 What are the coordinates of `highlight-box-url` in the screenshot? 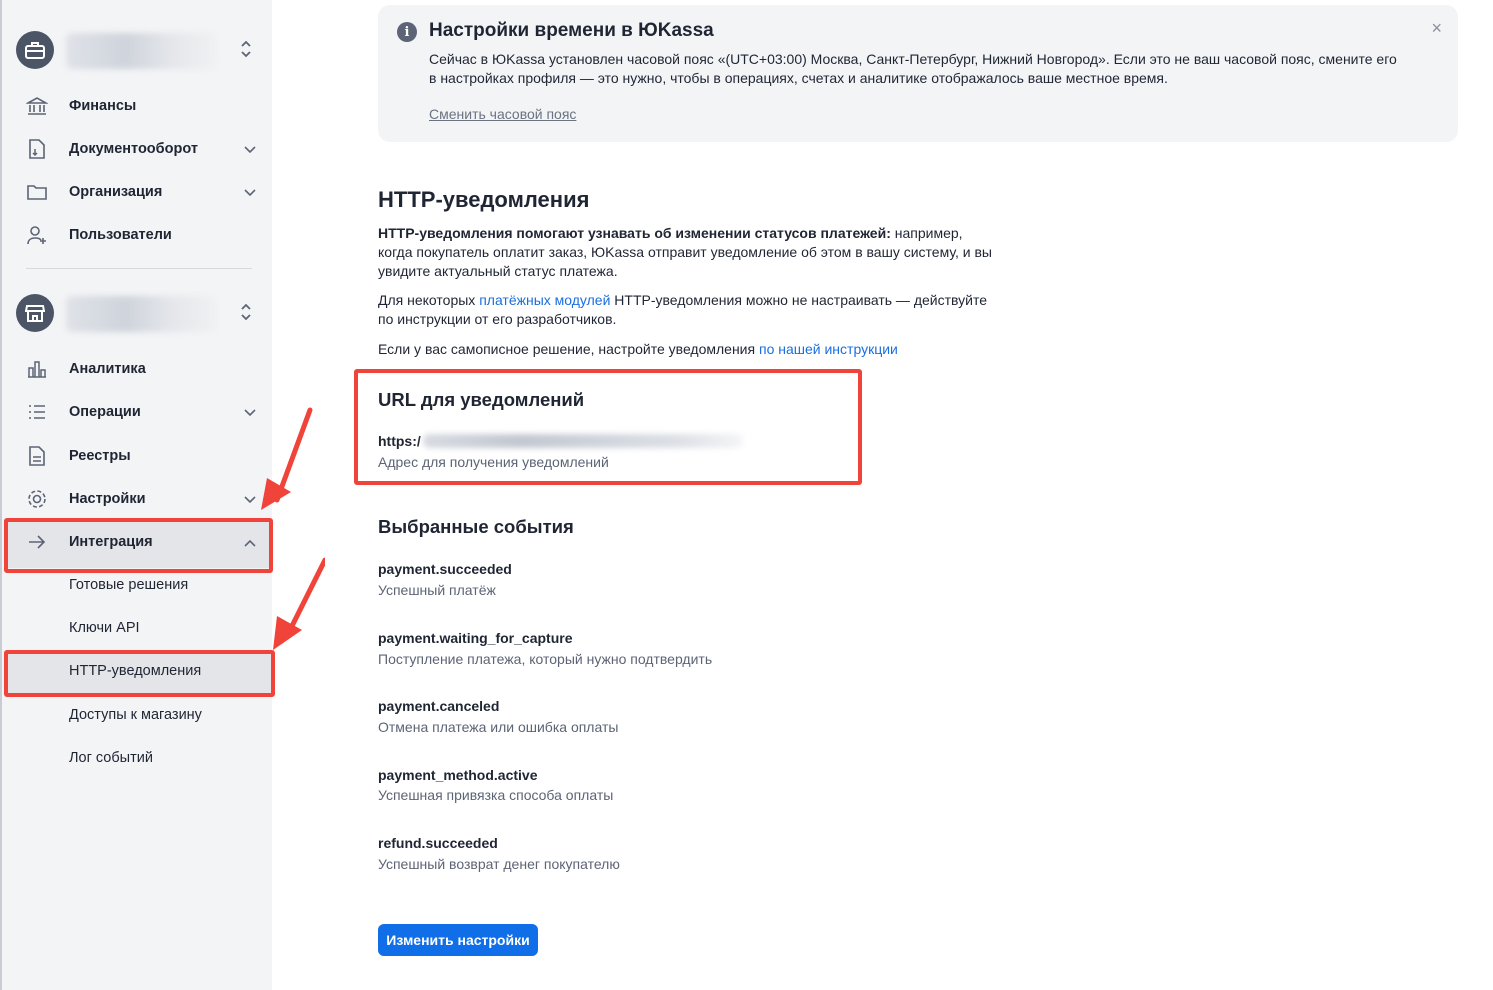 It's located at (608, 427).